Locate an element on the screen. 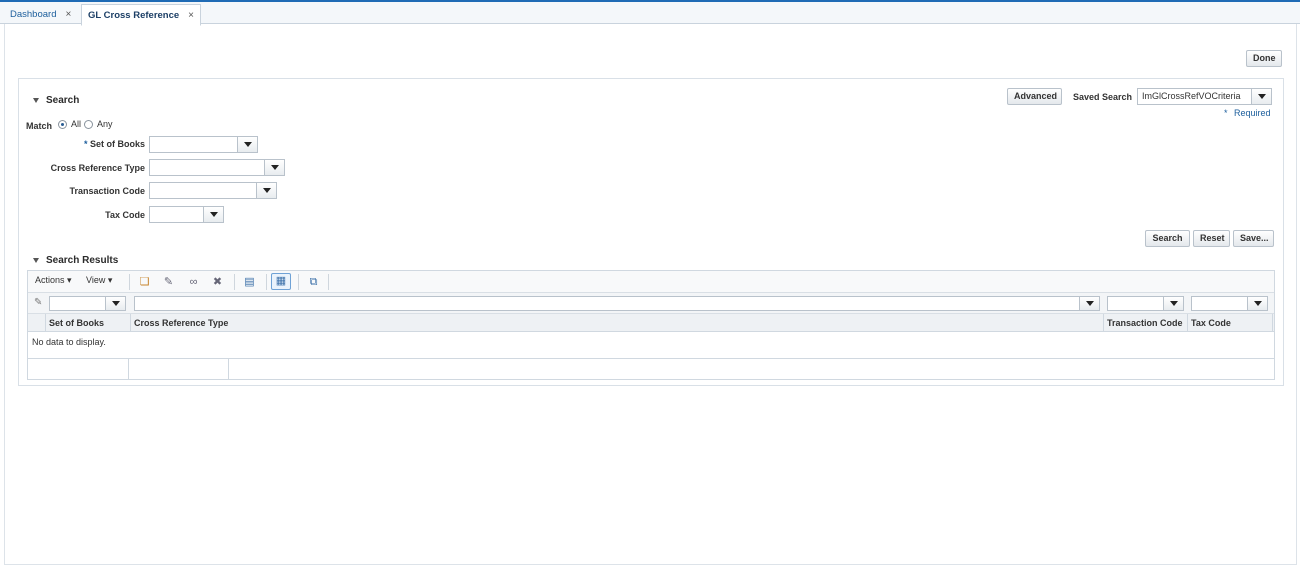 The image size is (1300, 570). match-all-radio is located at coordinates (63, 124).